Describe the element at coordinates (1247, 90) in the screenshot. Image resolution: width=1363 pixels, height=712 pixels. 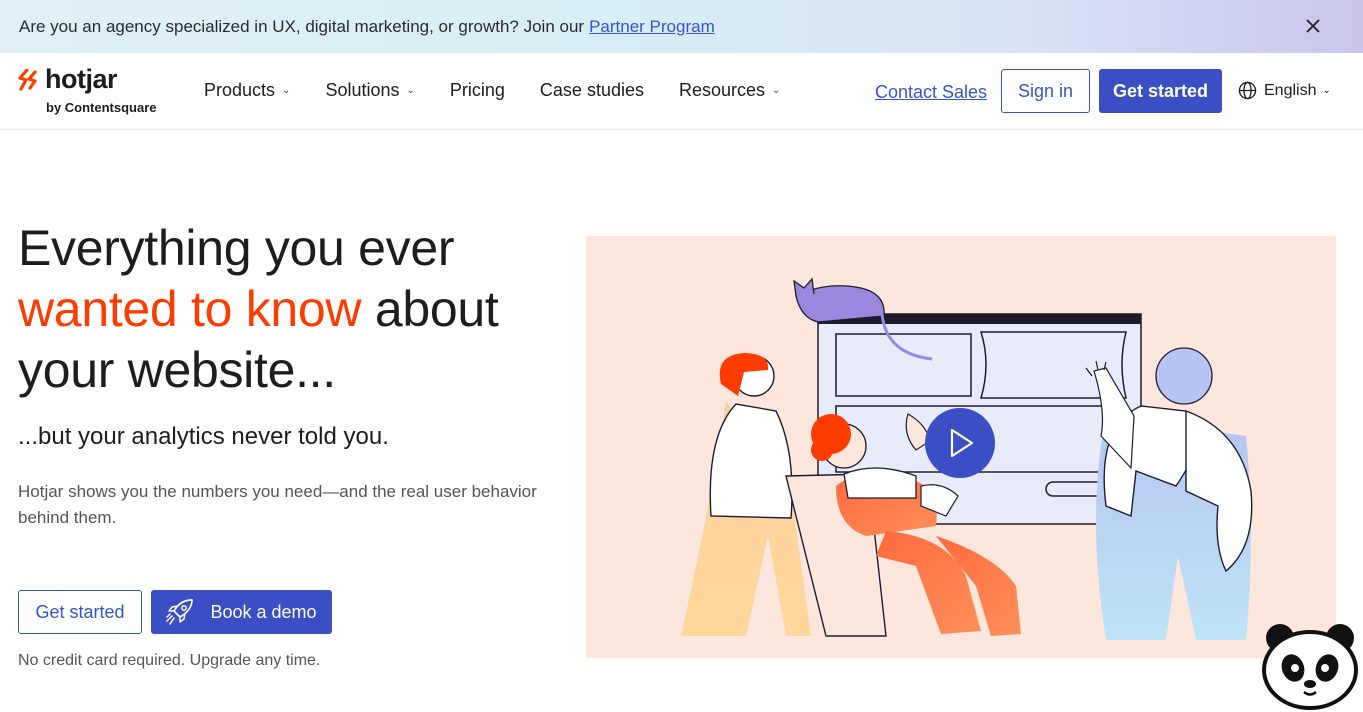
I see `globe-icon` at that location.